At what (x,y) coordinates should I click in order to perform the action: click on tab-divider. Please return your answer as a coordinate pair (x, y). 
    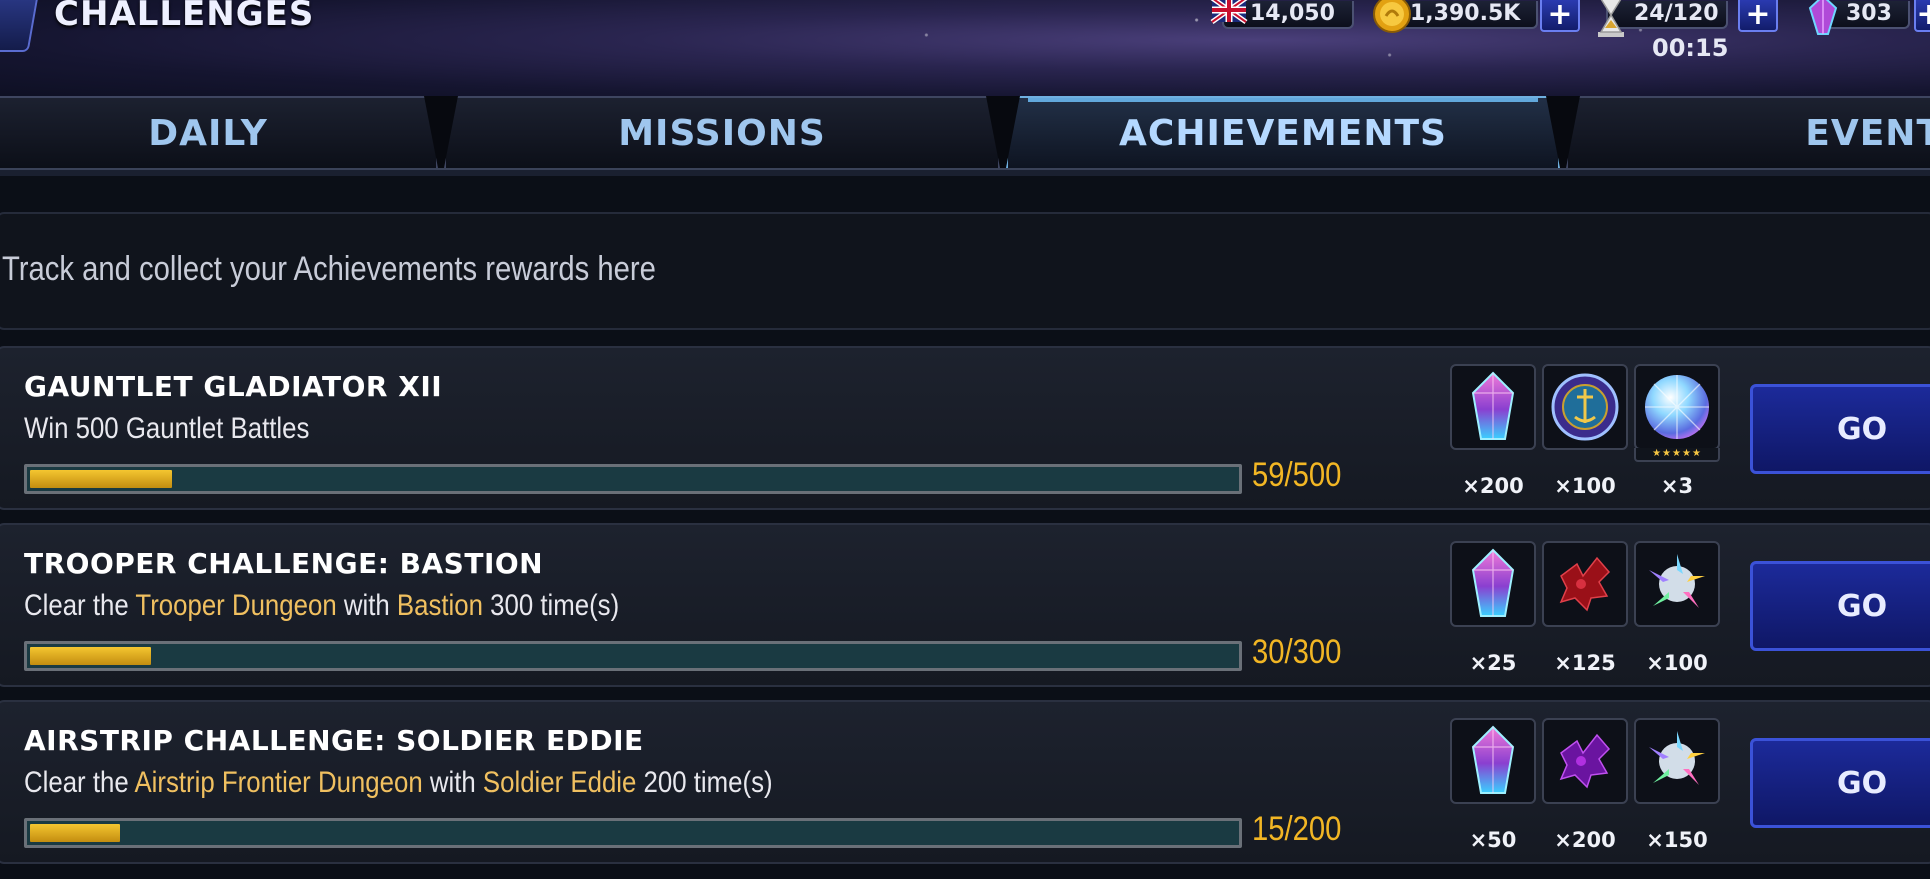
    Looking at the image, I should click on (965, 172).